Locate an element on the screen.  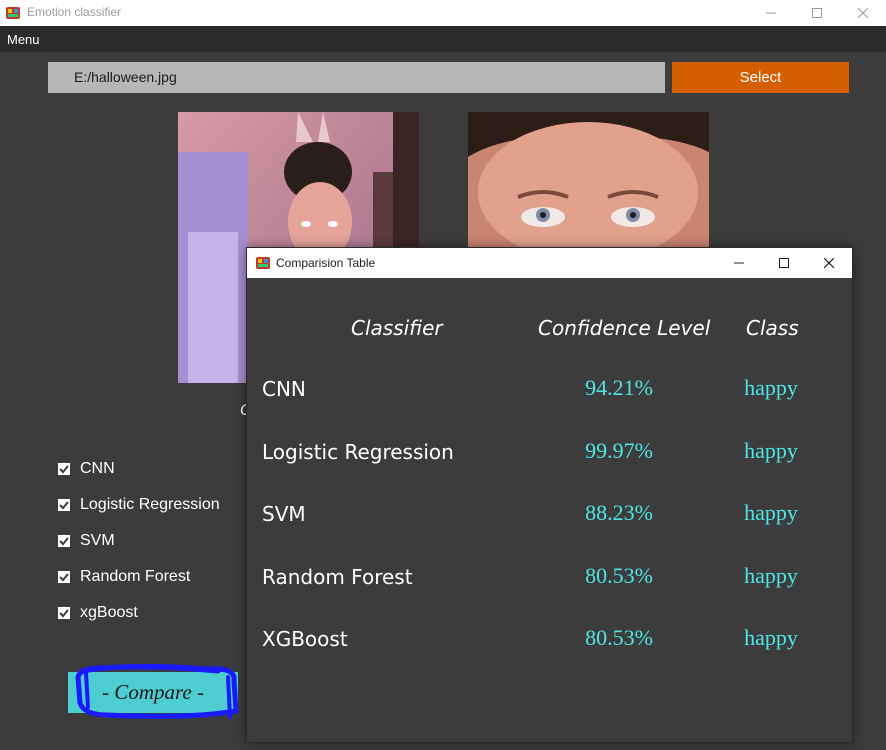
menu-item-menu: Menu is located at coordinates (23, 39).